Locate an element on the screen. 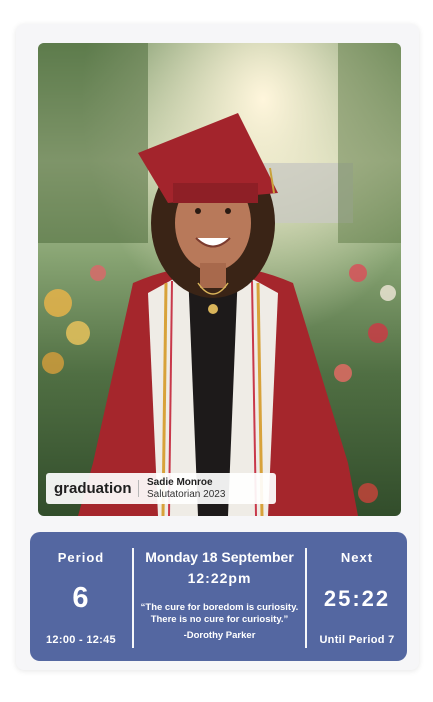  period-number: 6 is located at coordinates (81, 598).